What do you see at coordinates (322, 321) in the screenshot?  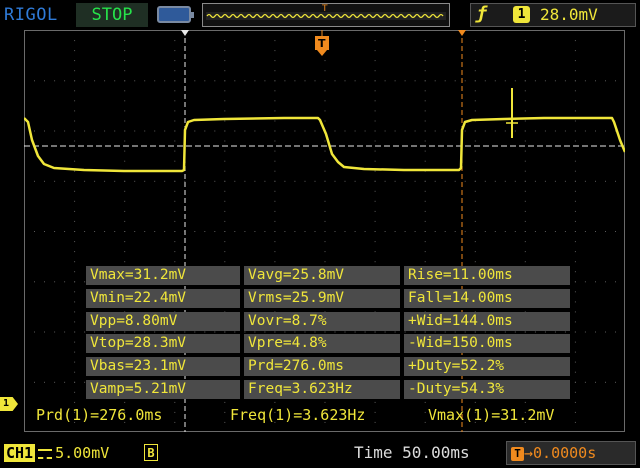 I see `measurement-cell: Vovr=8.7%` at bounding box center [322, 321].